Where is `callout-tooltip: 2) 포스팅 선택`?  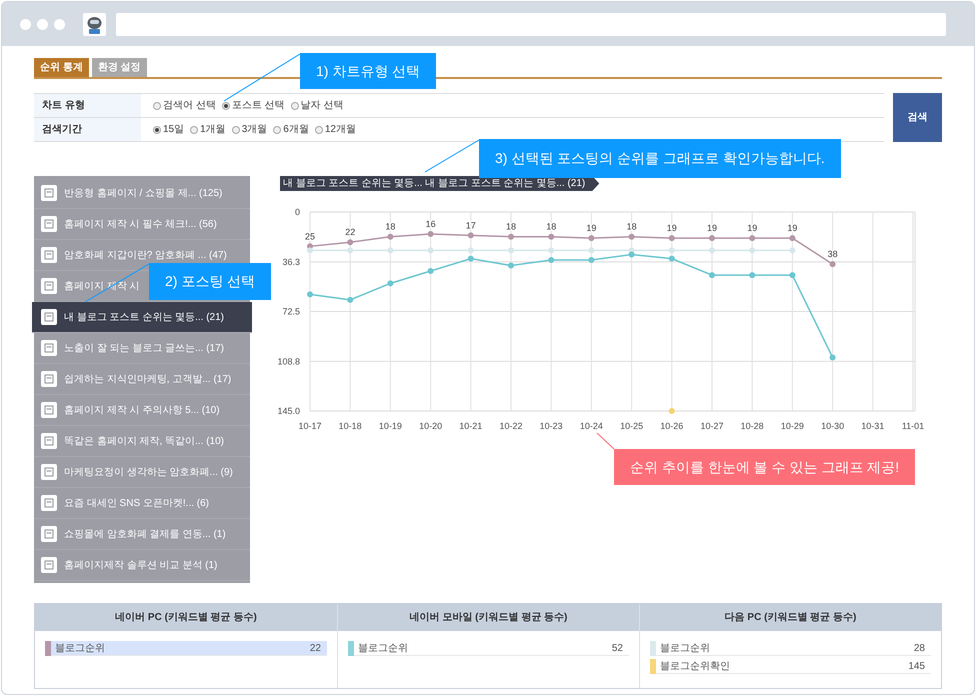 callout-tooltip: 2) 포스팅 선택 is located at coordinates (210, 281).